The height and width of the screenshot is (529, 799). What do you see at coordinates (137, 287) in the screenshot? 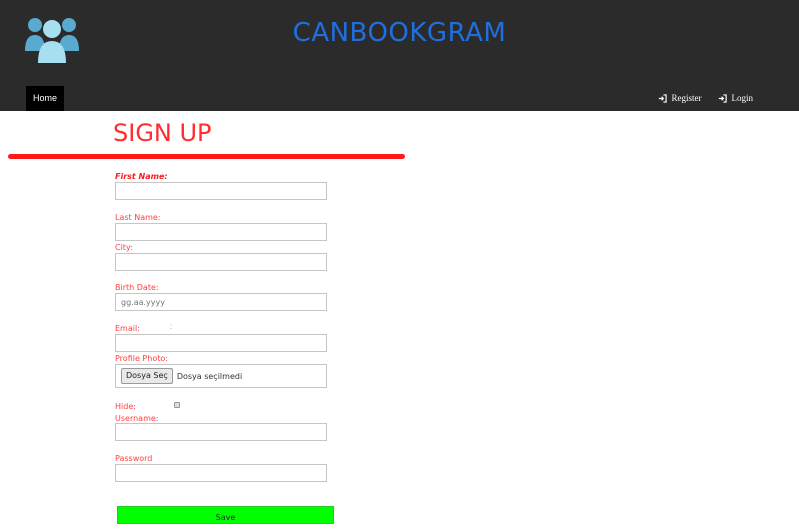
I see `birth-date-label: Birth Date:` at bounding box center [137, 287].